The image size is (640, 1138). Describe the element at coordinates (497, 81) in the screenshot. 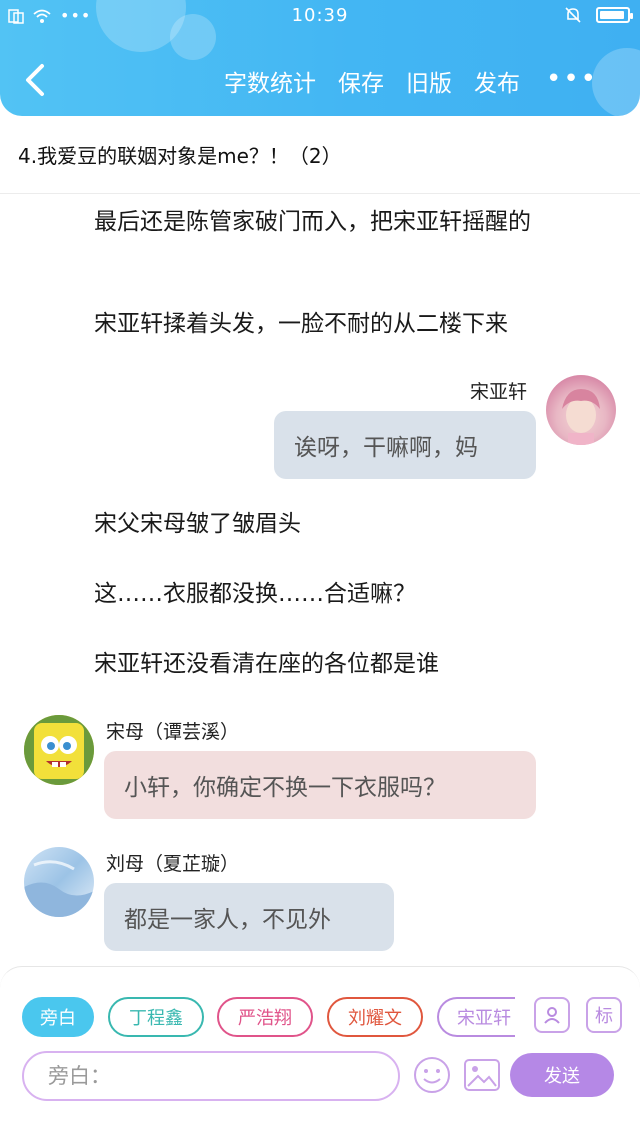

I see `publish-button: 发布` at that location.